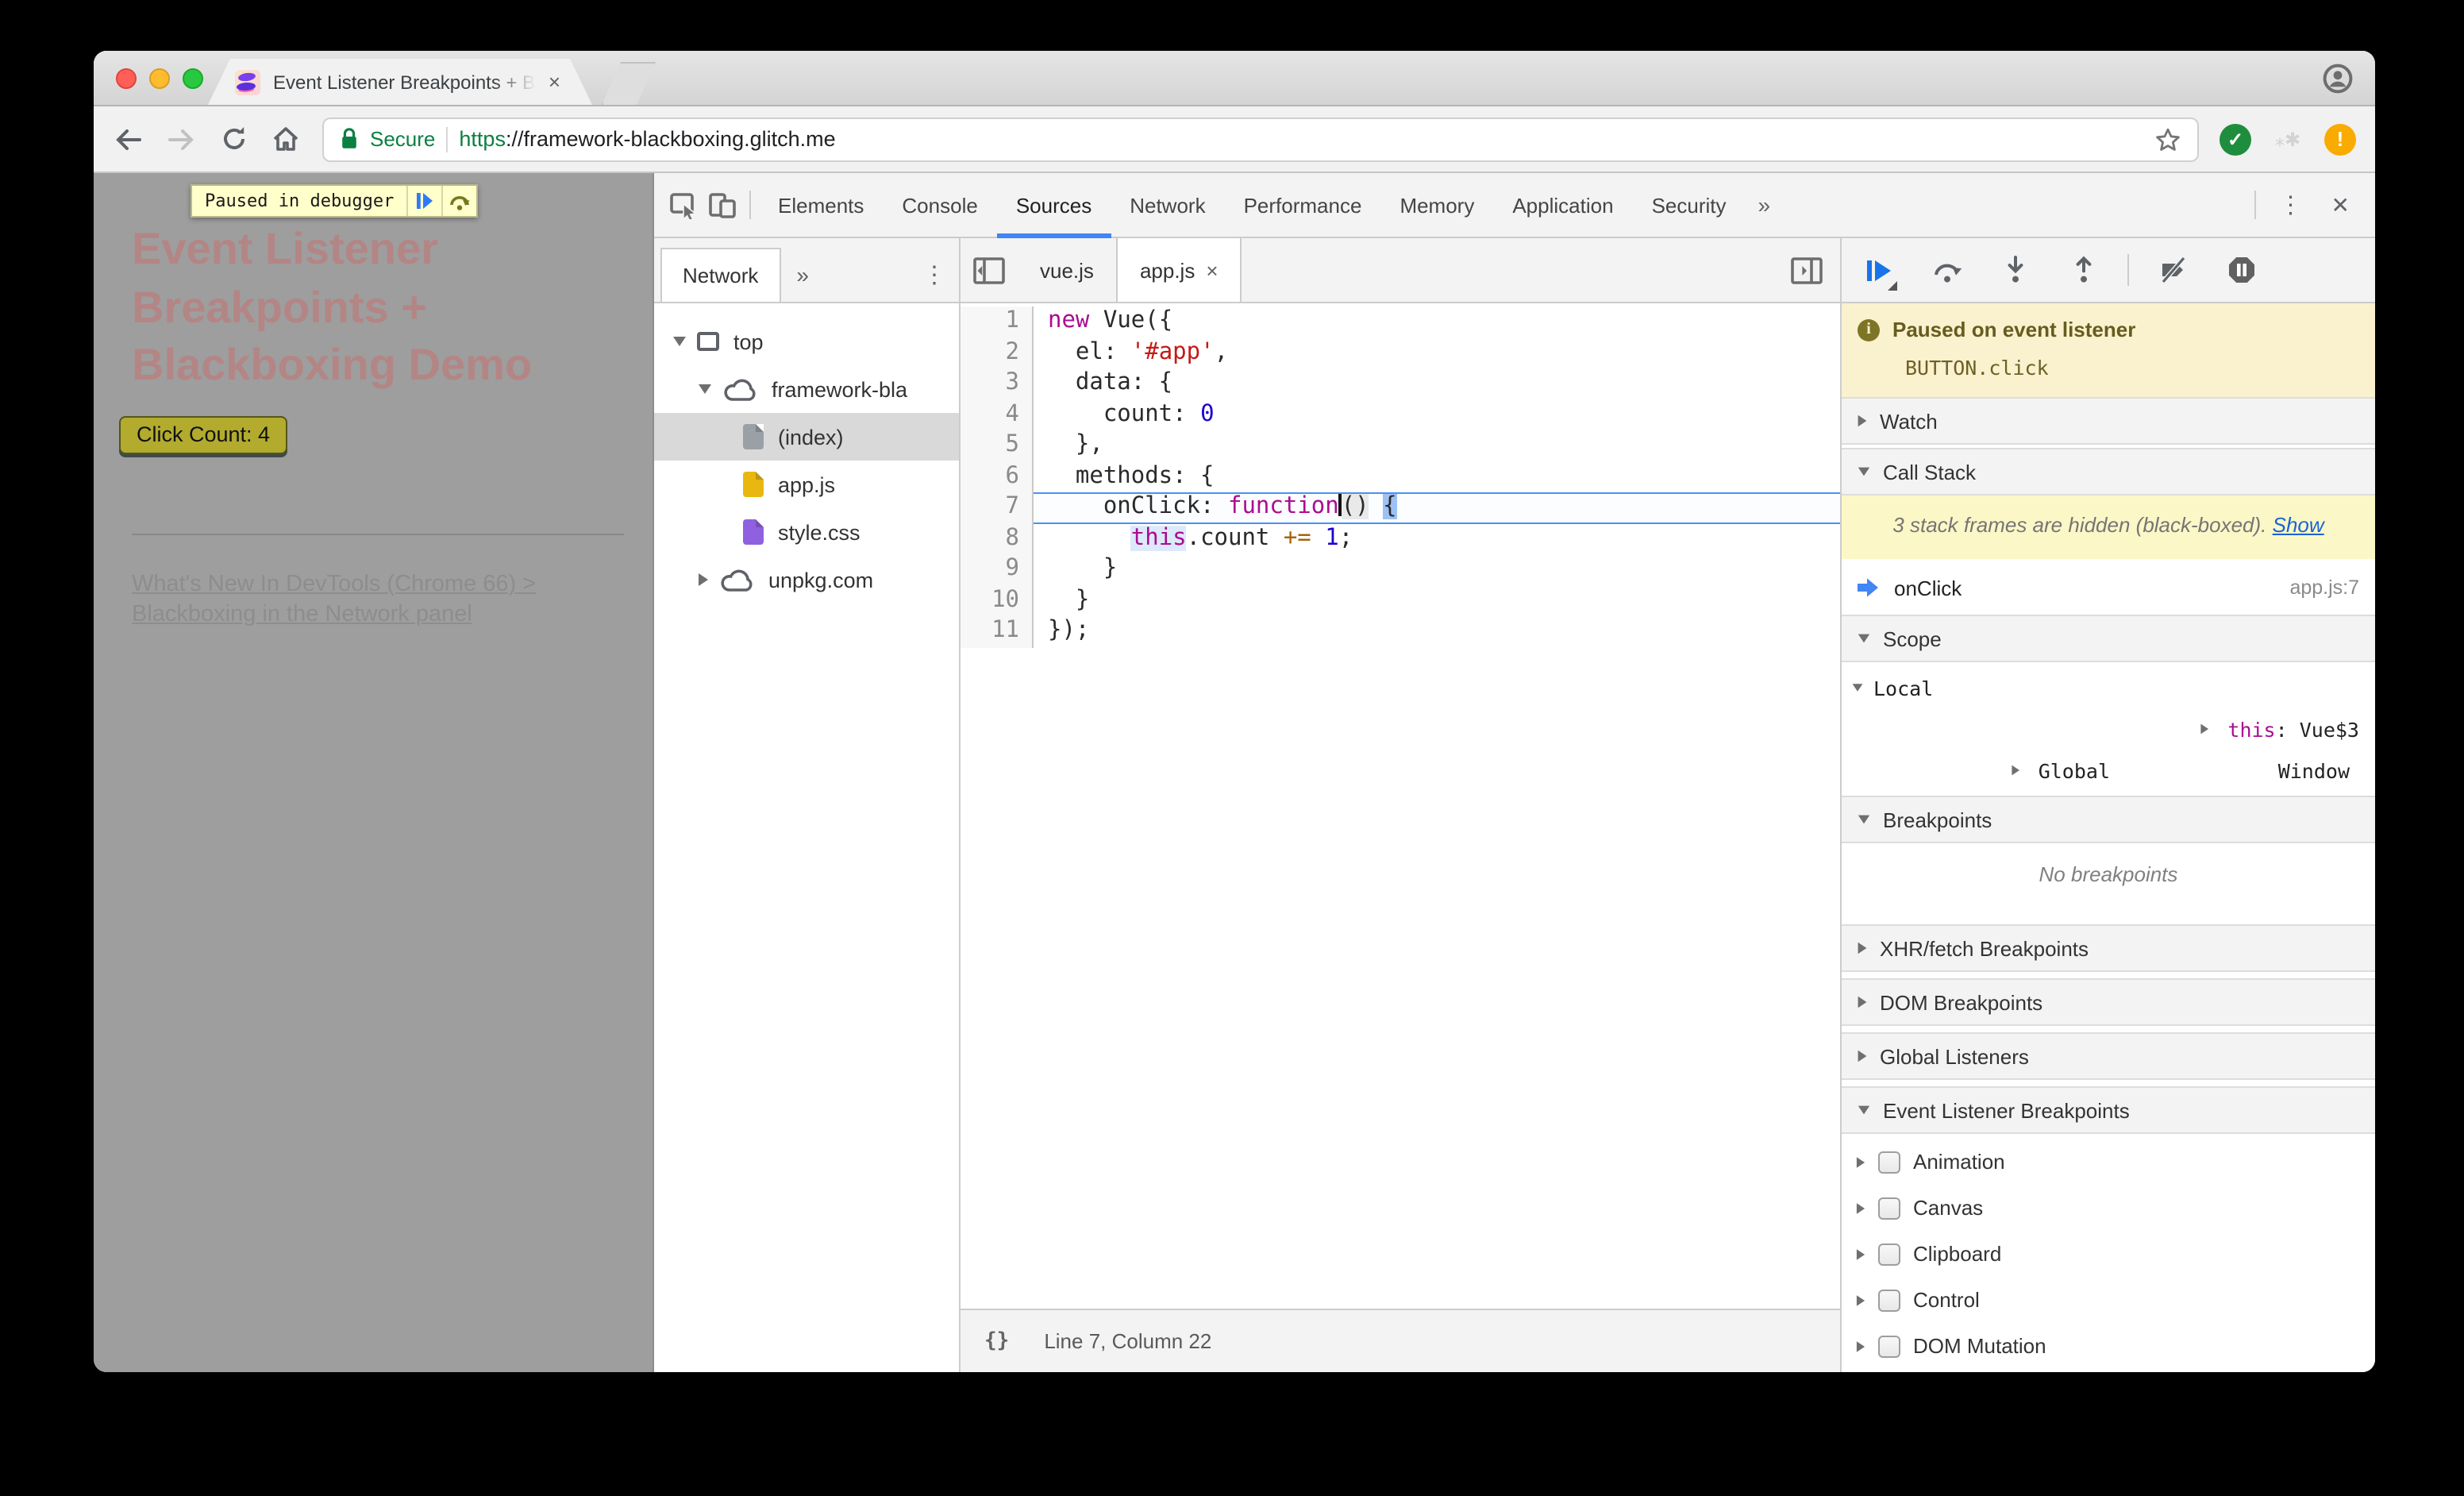  Describe the element at coordinates (1303, 204) in the screenshot. I see `panel-tab-performance: Performance` at that location.